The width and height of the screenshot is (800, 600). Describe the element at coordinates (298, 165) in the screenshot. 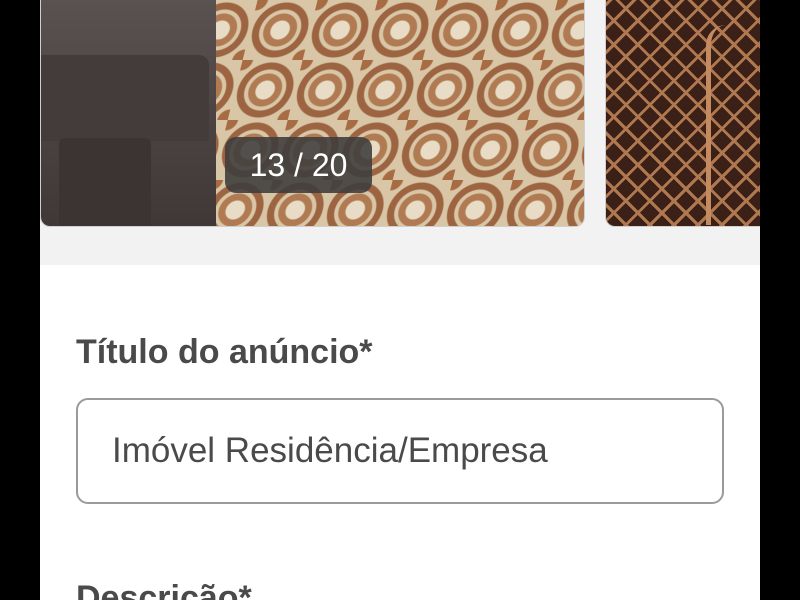

I see `photo-counter-badge: 13 / 20` at that location.